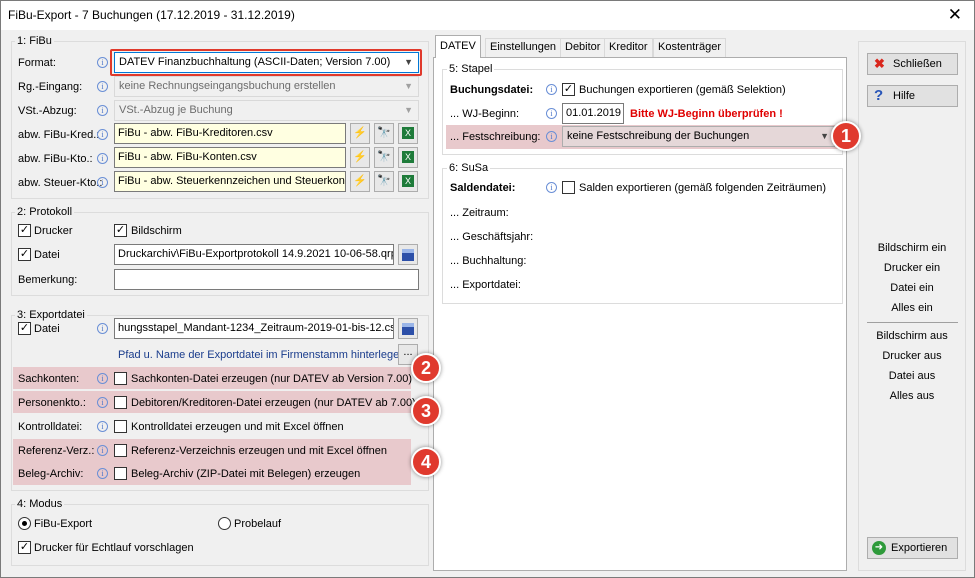 The height and width of the screenshot is (578, 975). What do you see at coordinates (24, 328) in the screenshot?
I see `export-datei-checkbox: ✓` at bounding box center [24, 328].